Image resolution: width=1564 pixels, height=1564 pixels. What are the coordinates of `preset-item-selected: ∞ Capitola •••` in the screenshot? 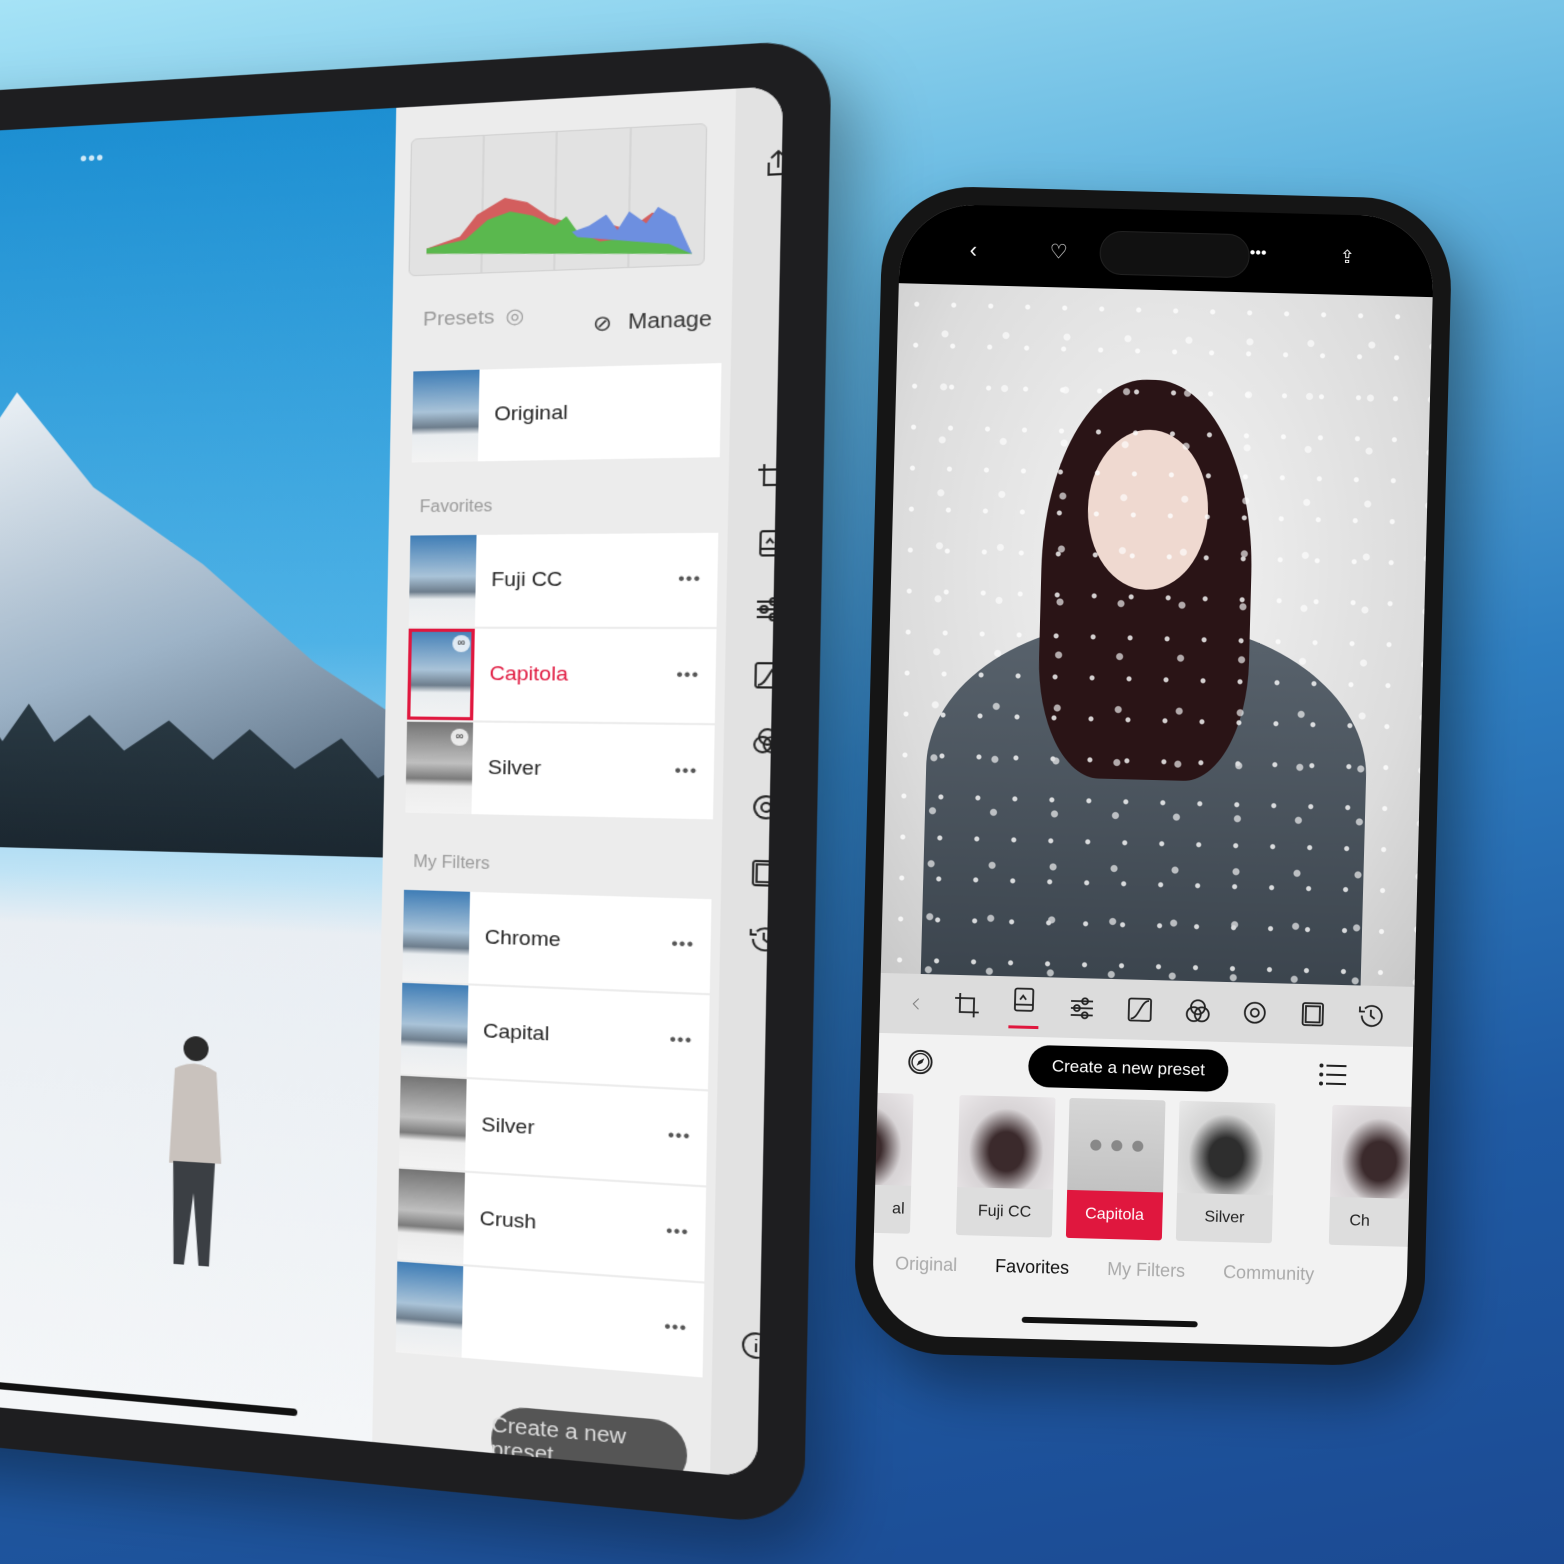 It's located at (561, 676).